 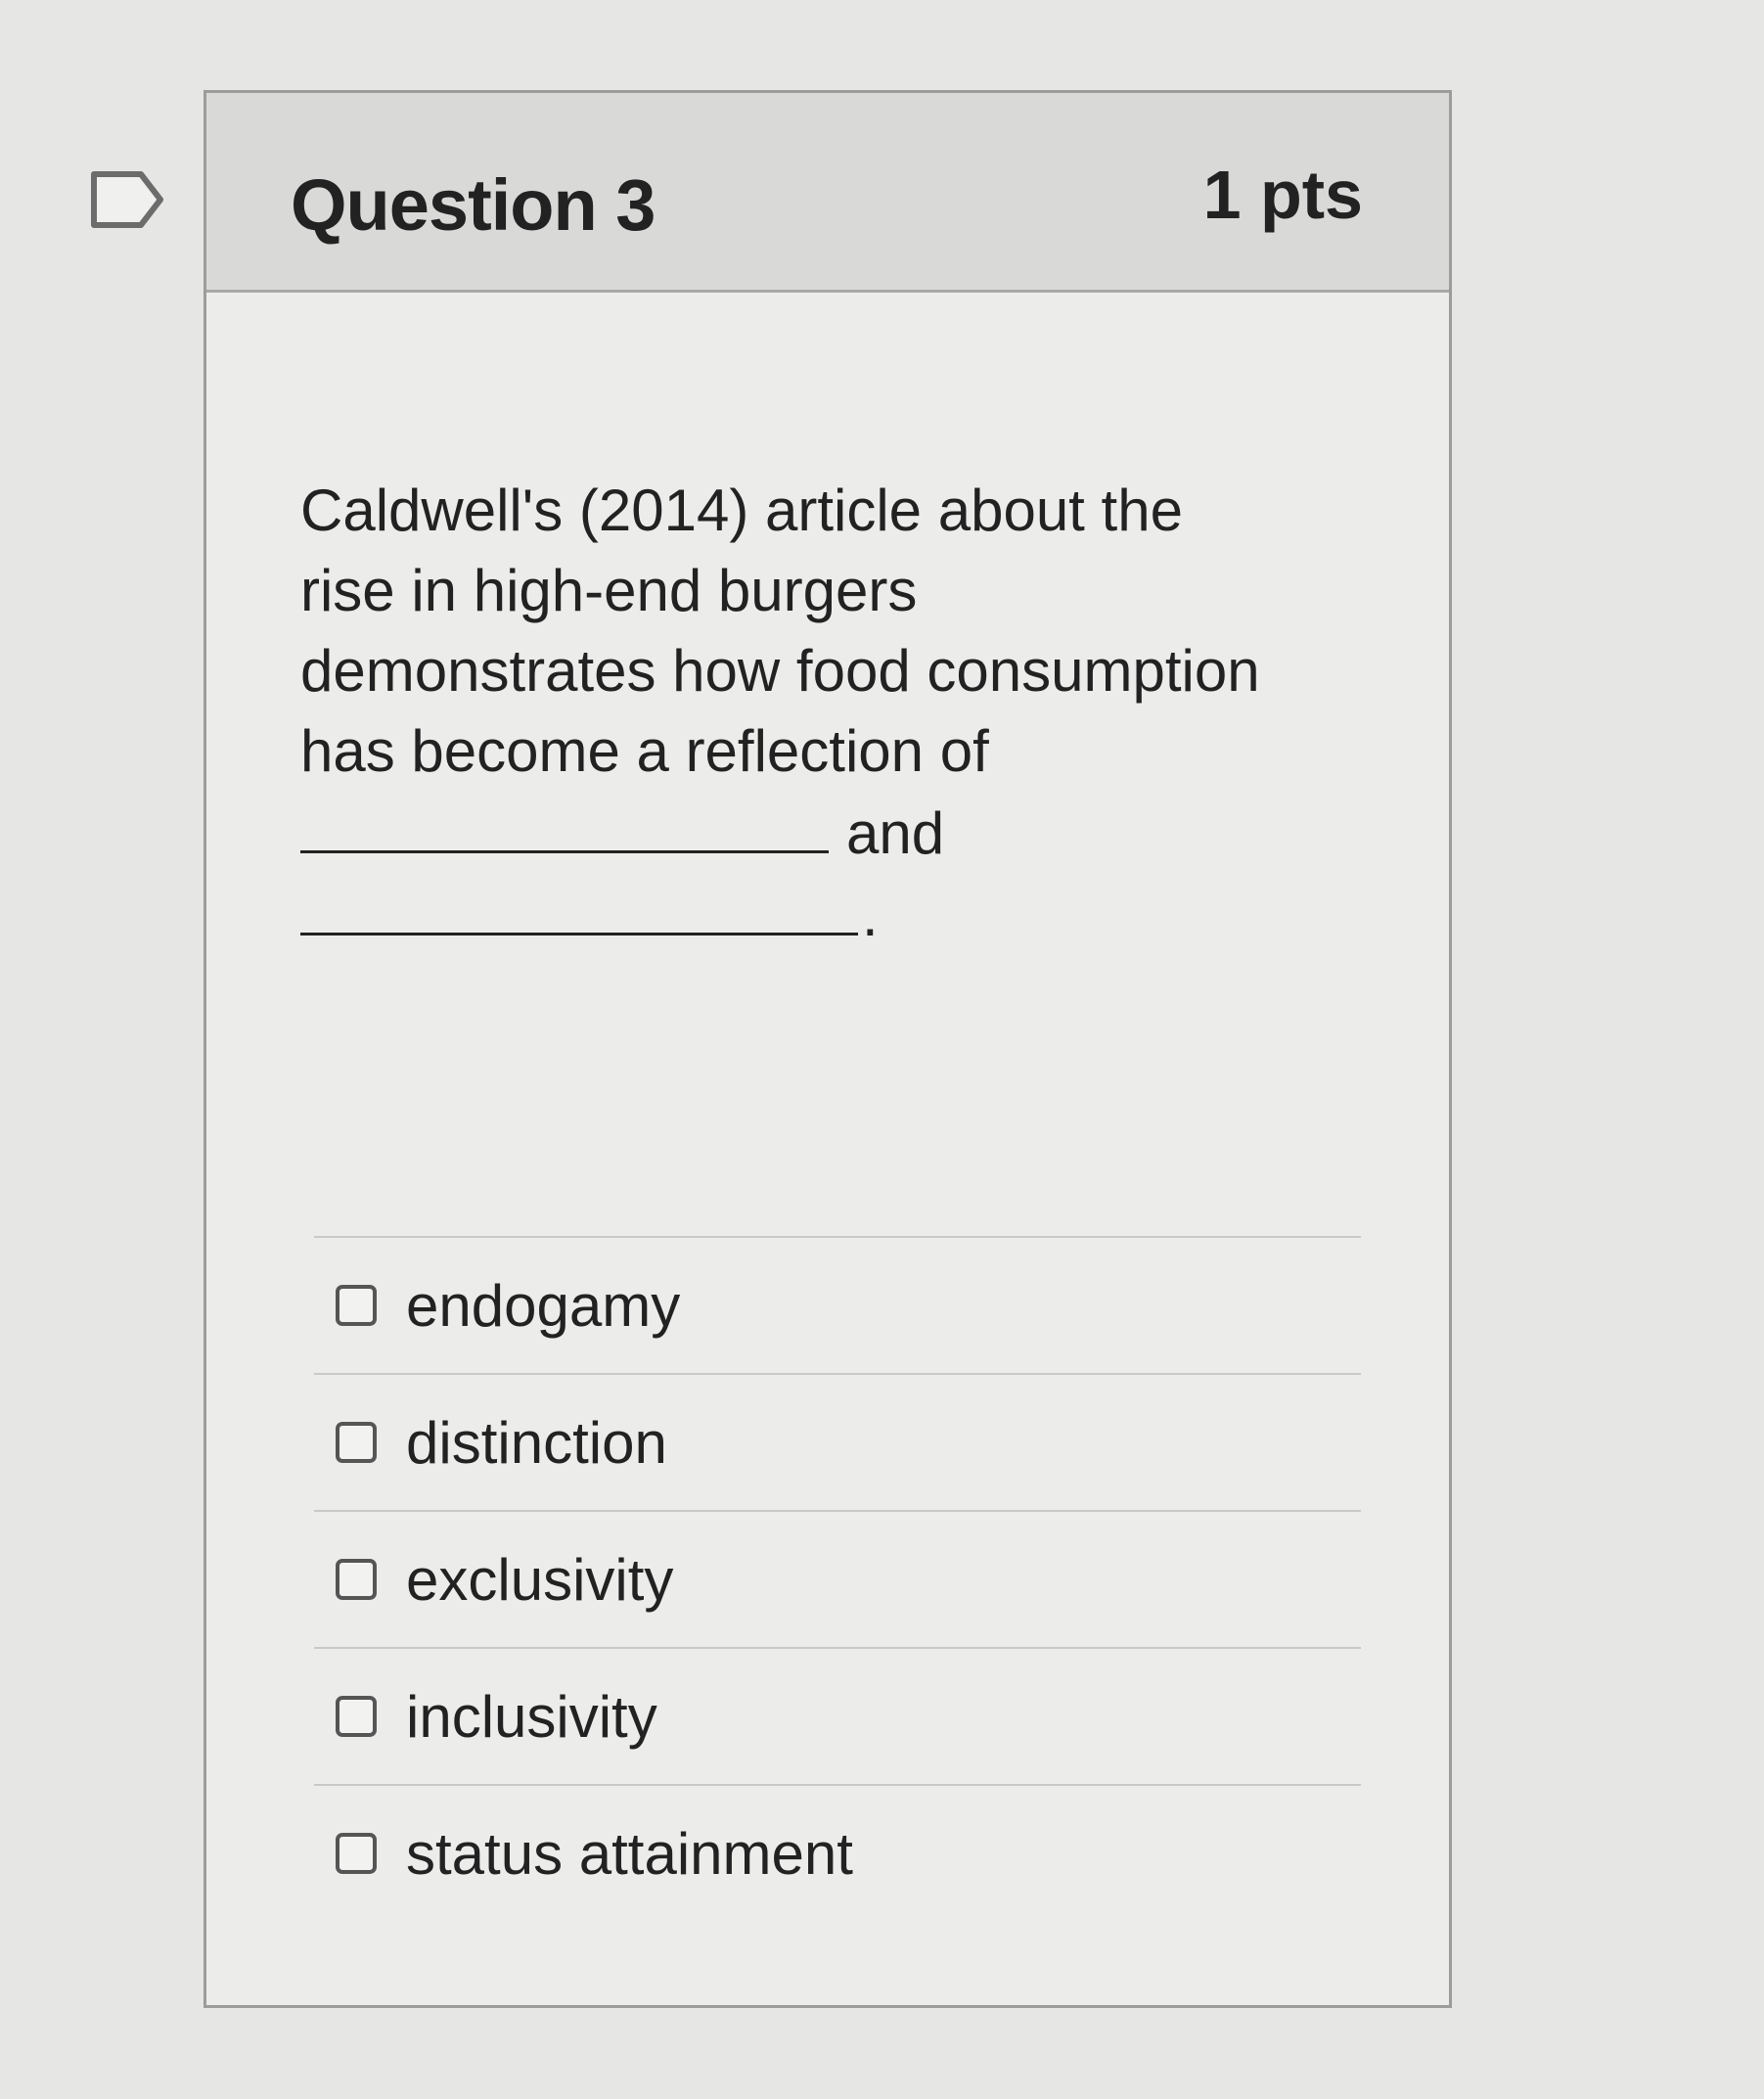 I want to click on answer-option-status-attainment: status attainment, so click(x=837, y=1853).